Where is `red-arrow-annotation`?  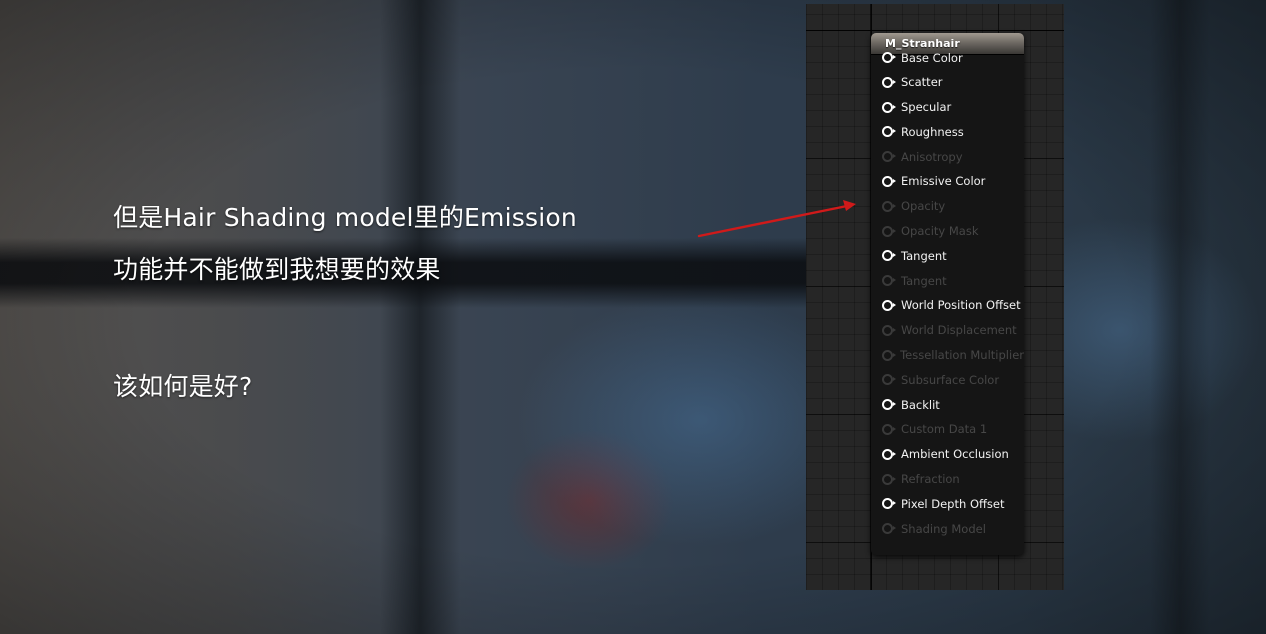 red-arrow-annotation is located at coordinates (776, 219).